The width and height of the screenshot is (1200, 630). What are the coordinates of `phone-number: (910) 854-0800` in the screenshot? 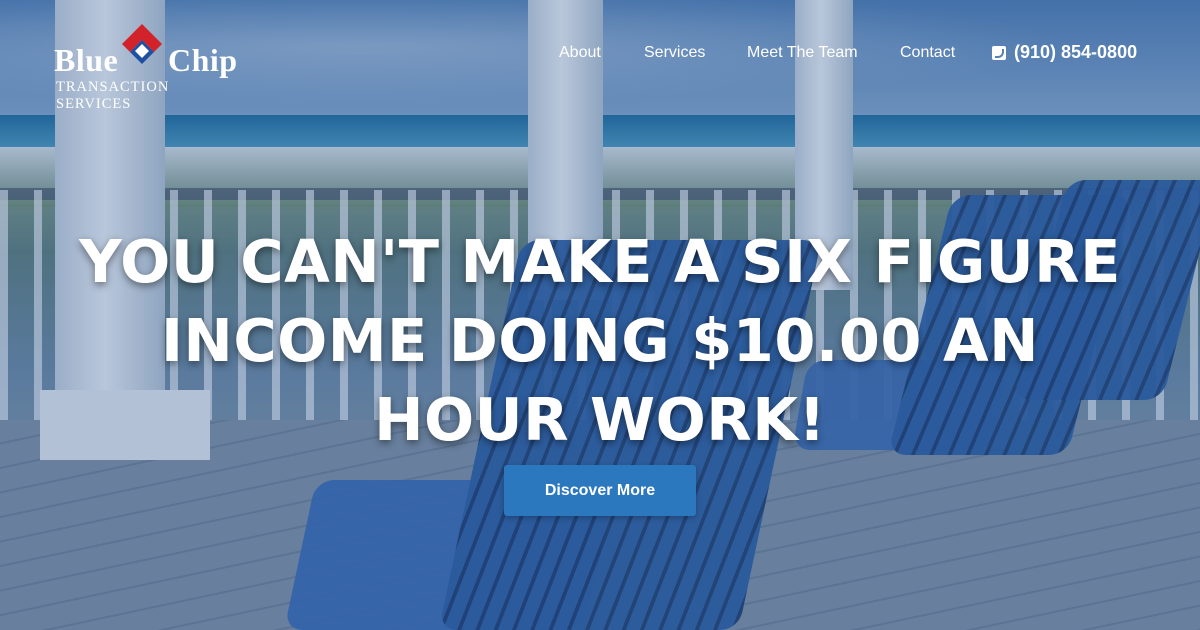 It's located at (1076, 52).